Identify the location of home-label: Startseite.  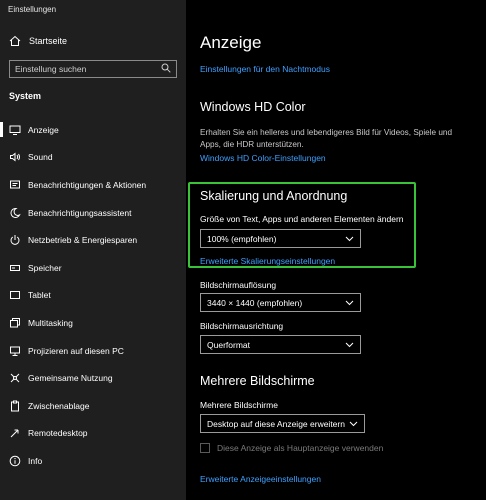
(48, 41).